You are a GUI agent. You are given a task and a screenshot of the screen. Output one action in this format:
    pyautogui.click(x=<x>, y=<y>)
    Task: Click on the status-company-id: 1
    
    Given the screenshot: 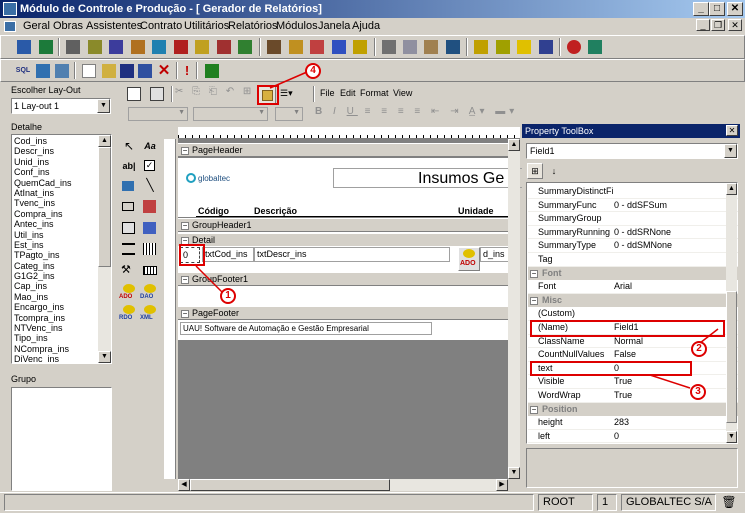 What is the action you would take?
    pyautogui.click(x=607, y=502)
    